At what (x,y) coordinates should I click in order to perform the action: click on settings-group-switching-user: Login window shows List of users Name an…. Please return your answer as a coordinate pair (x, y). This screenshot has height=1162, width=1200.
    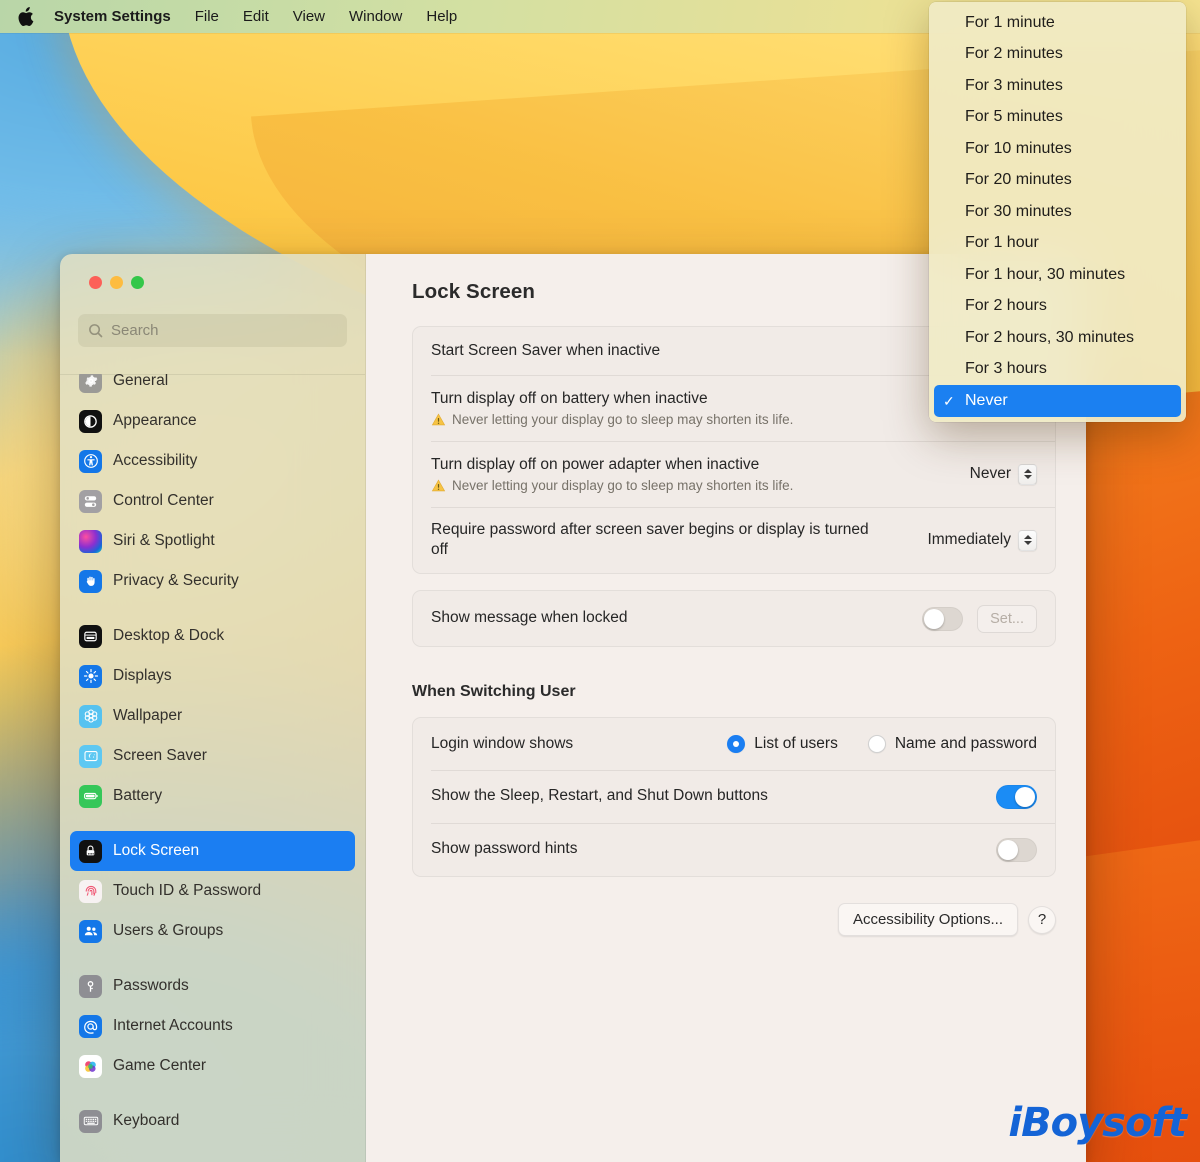
    Looking at the image, I should click on (734, 797).